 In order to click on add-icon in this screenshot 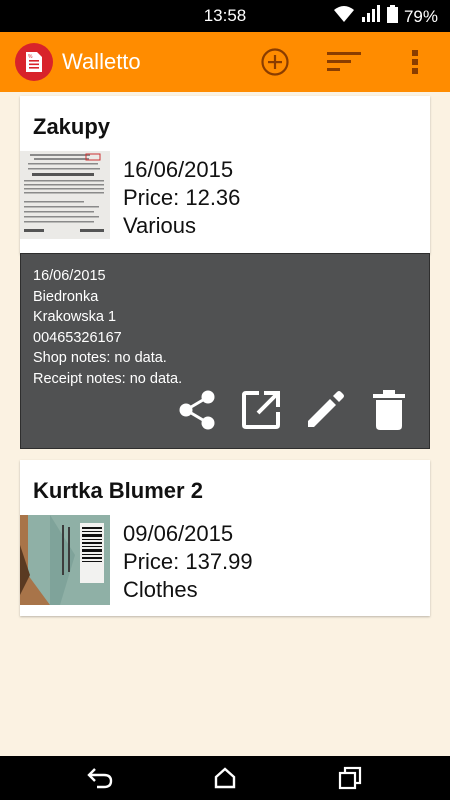, I will do `click(275, 62)`.